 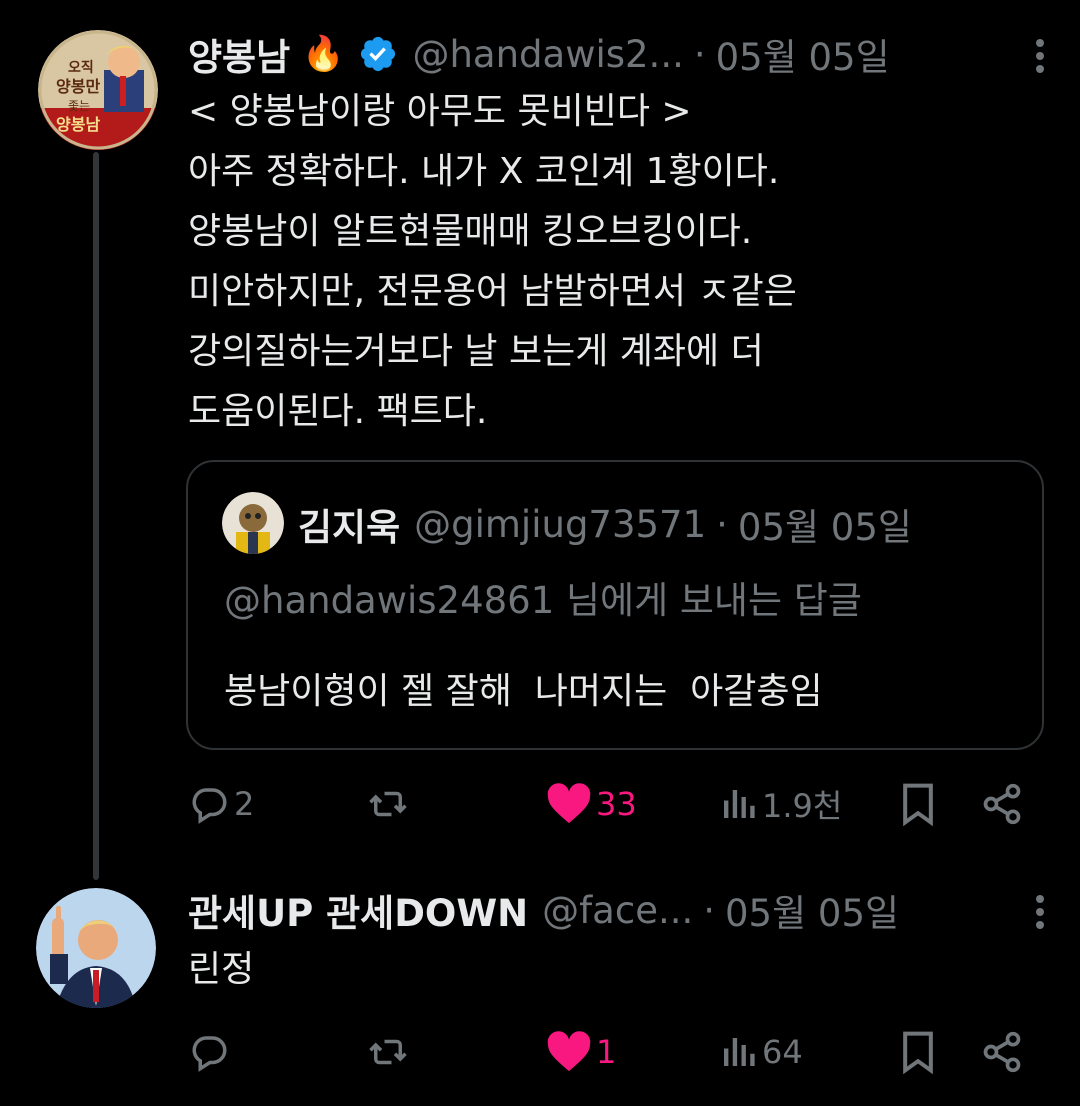 I want to click on tweet-line: 양봉남이 알트현물매매 킹오브킹이다., so click(x=470, y=231).